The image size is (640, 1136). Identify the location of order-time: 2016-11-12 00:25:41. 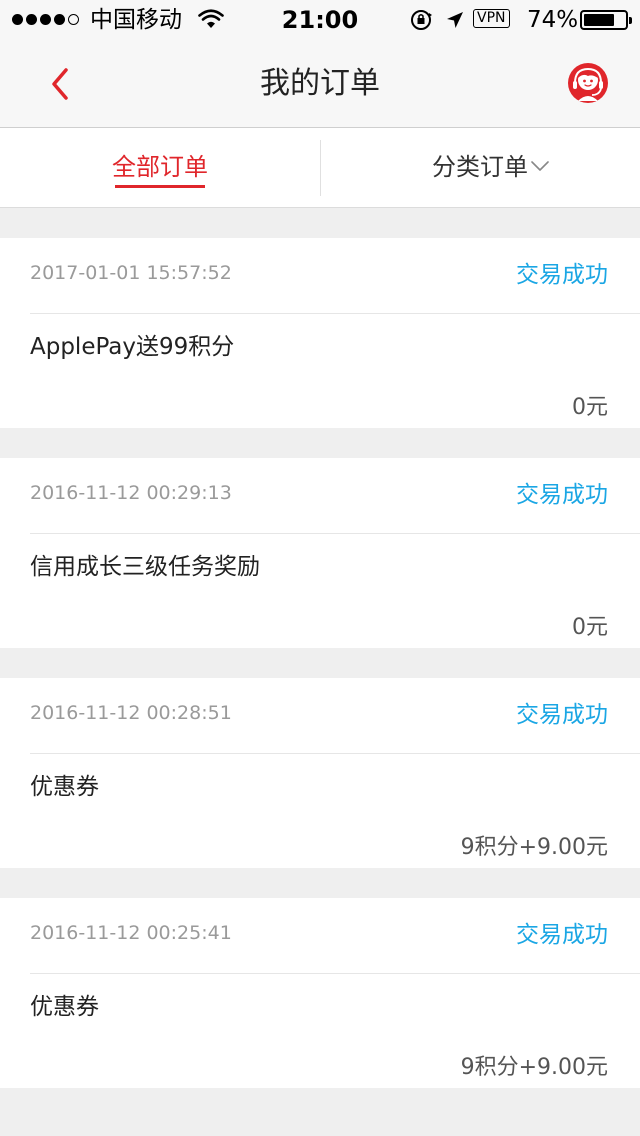
(131, 933).